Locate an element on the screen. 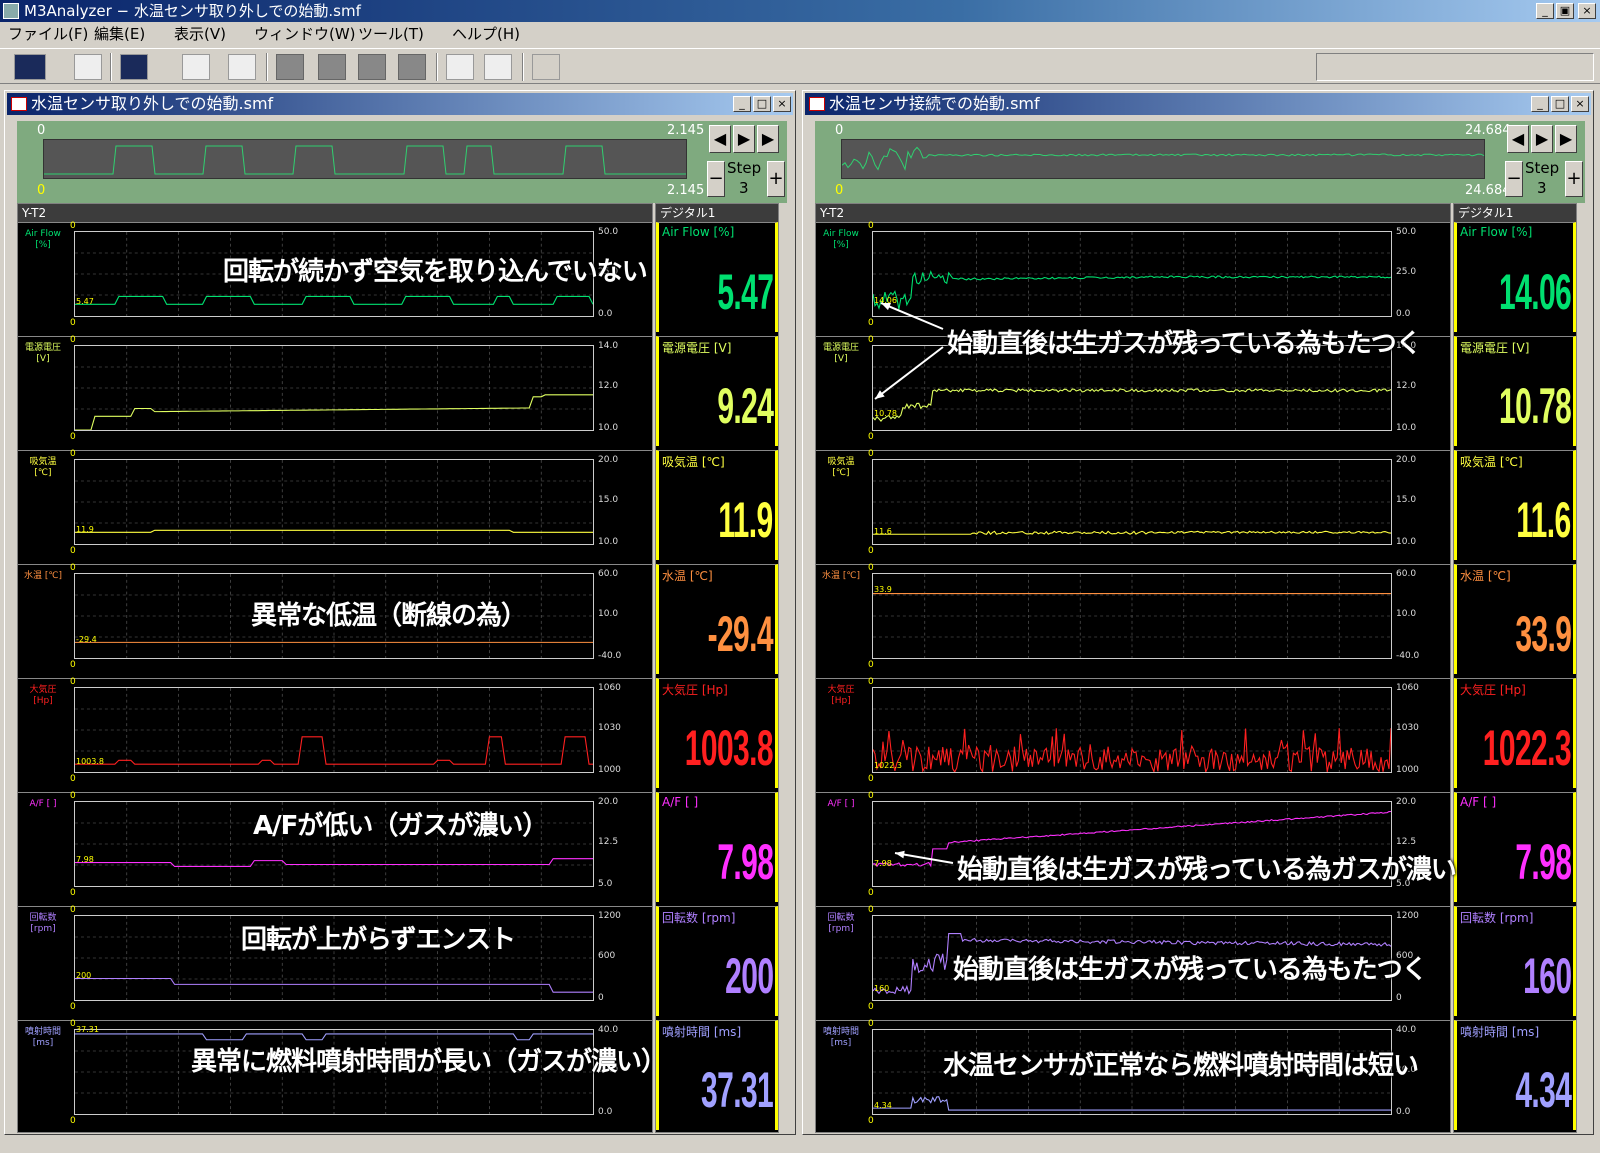 The height and width of the screenshot is (1153, 1600). cursor-value: 200 is located at coordinates (84, 975).